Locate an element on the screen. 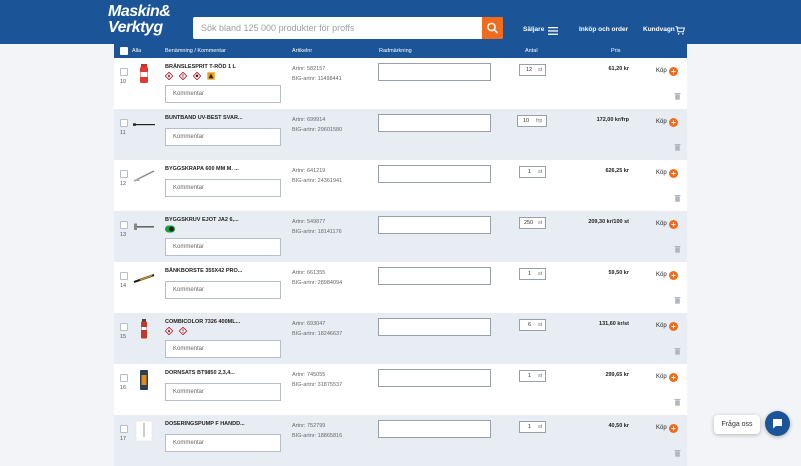  product-name: BRÄNSLESPRIT T-RÖD 1 L is located at coordinates (200, 67).